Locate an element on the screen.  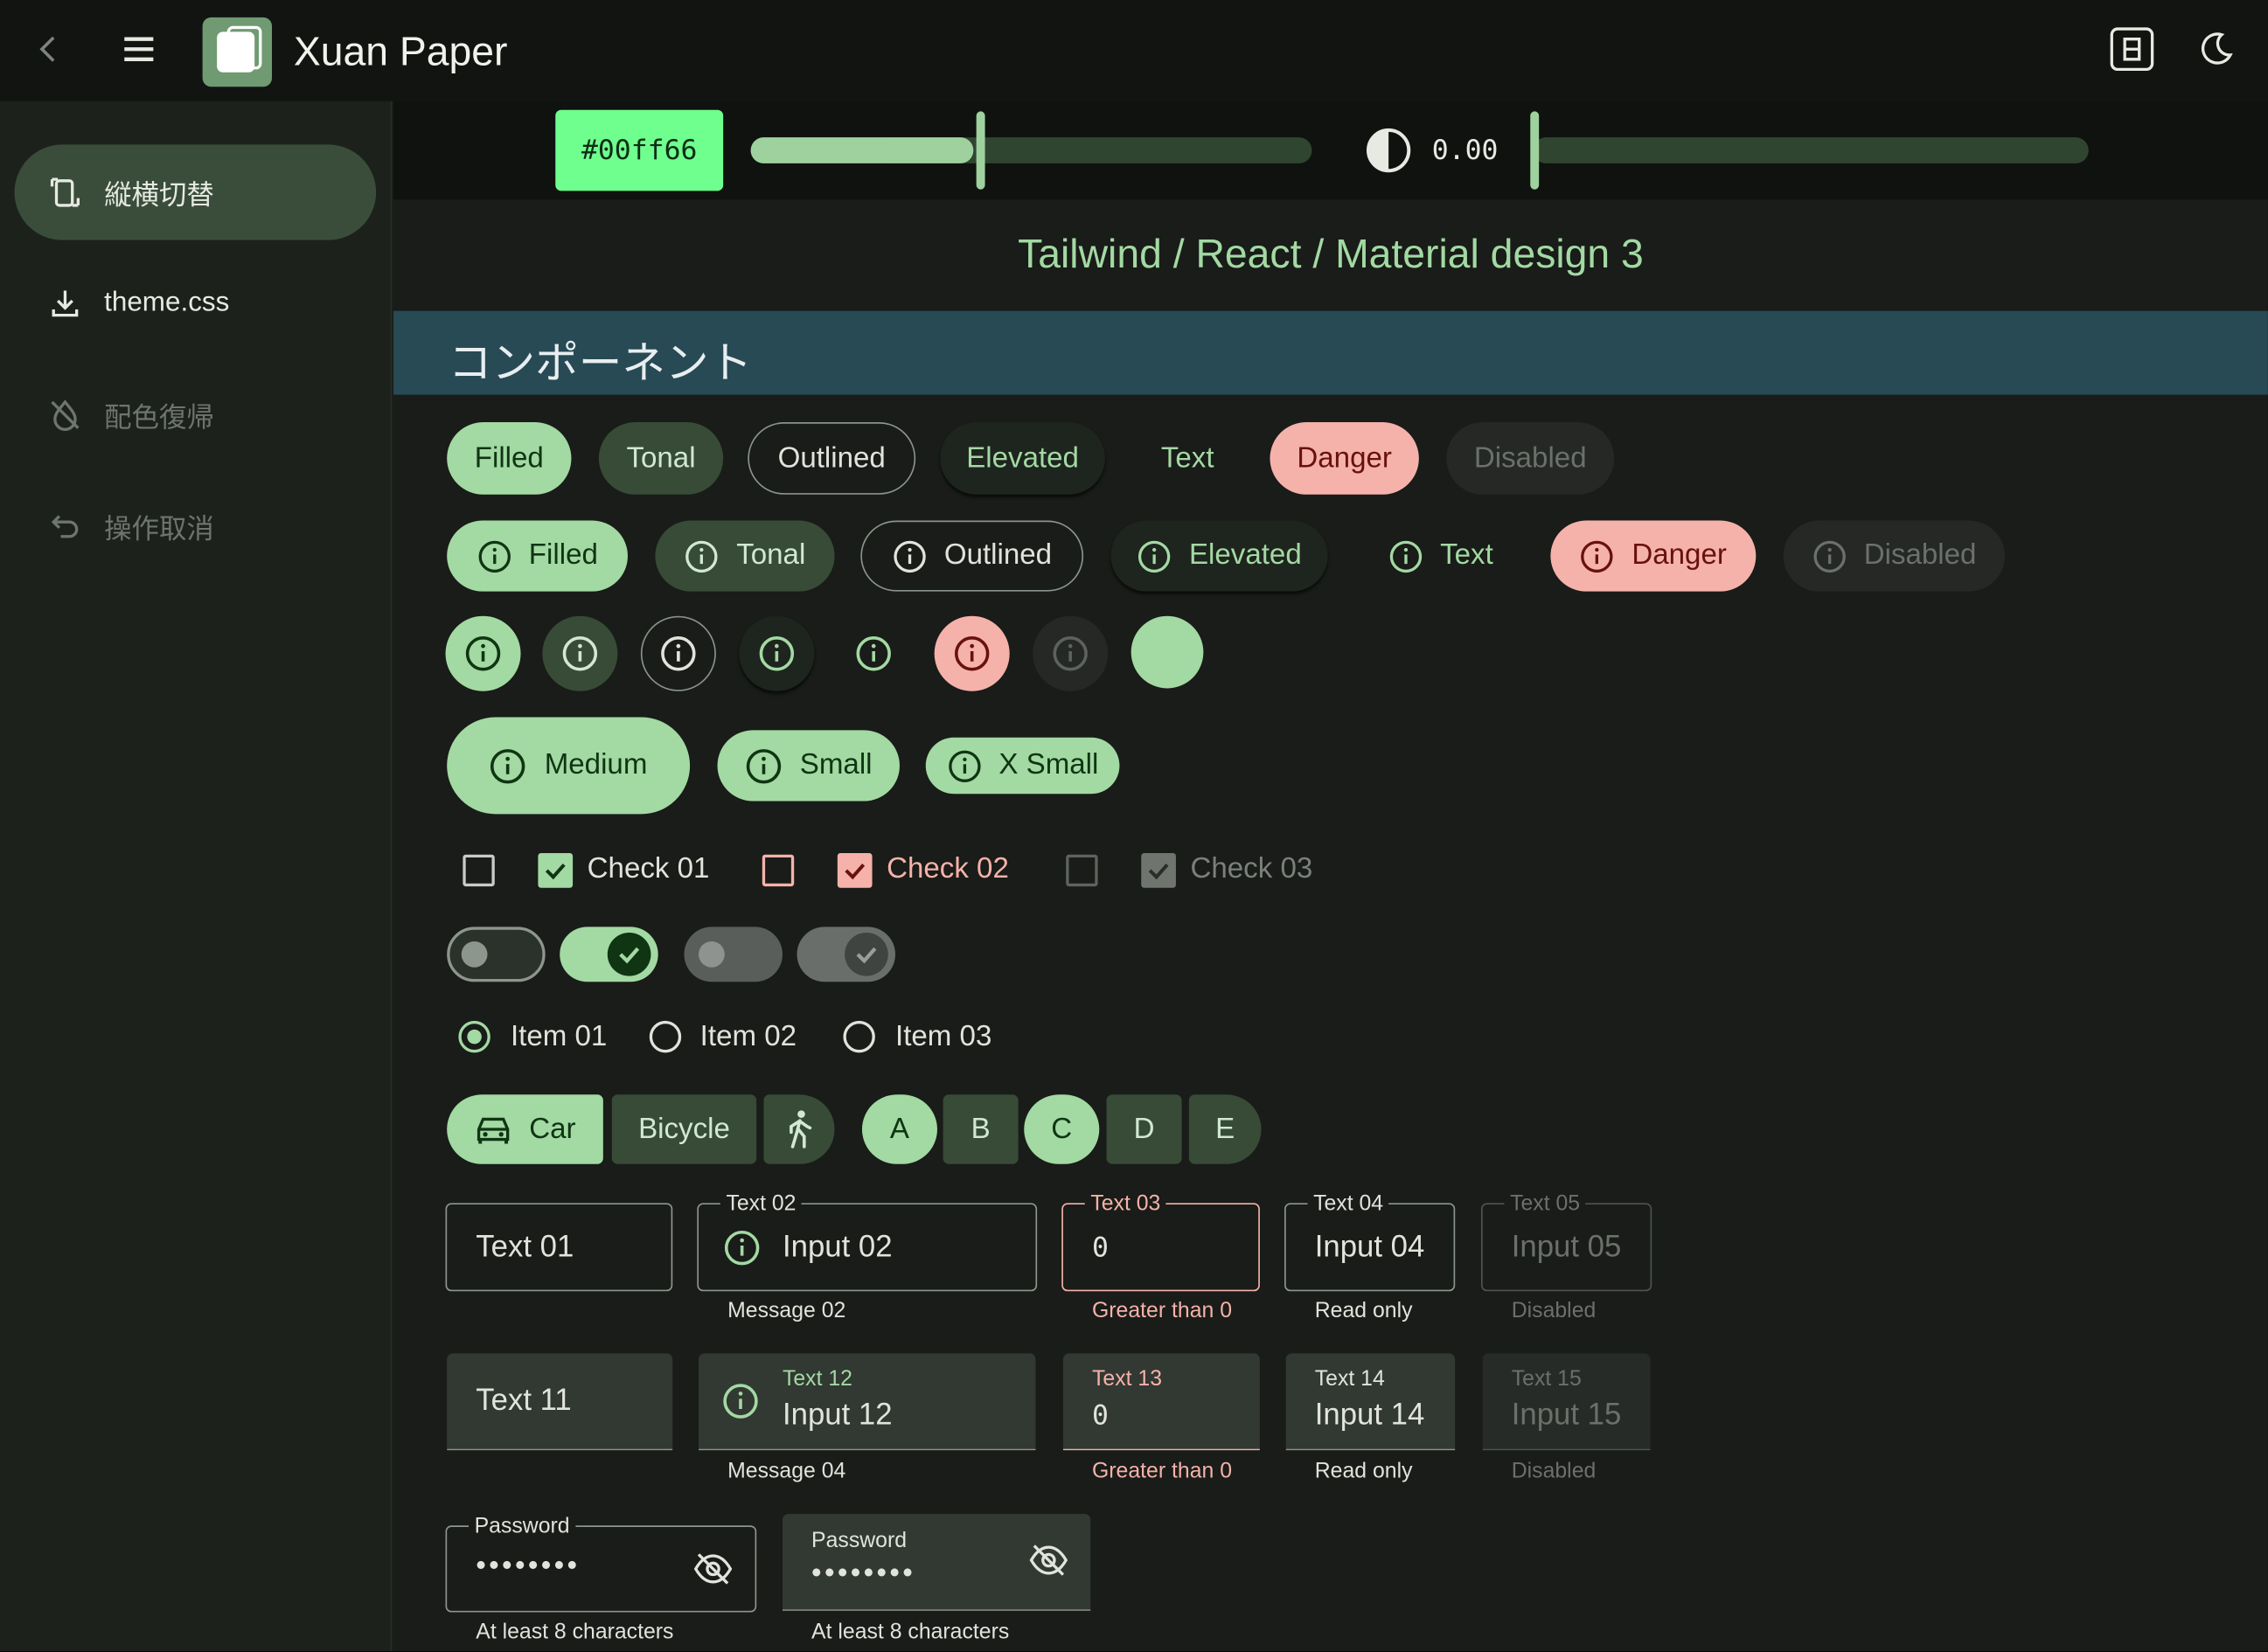
contrast-slider-thumb is located at coordinates (1535, 150).